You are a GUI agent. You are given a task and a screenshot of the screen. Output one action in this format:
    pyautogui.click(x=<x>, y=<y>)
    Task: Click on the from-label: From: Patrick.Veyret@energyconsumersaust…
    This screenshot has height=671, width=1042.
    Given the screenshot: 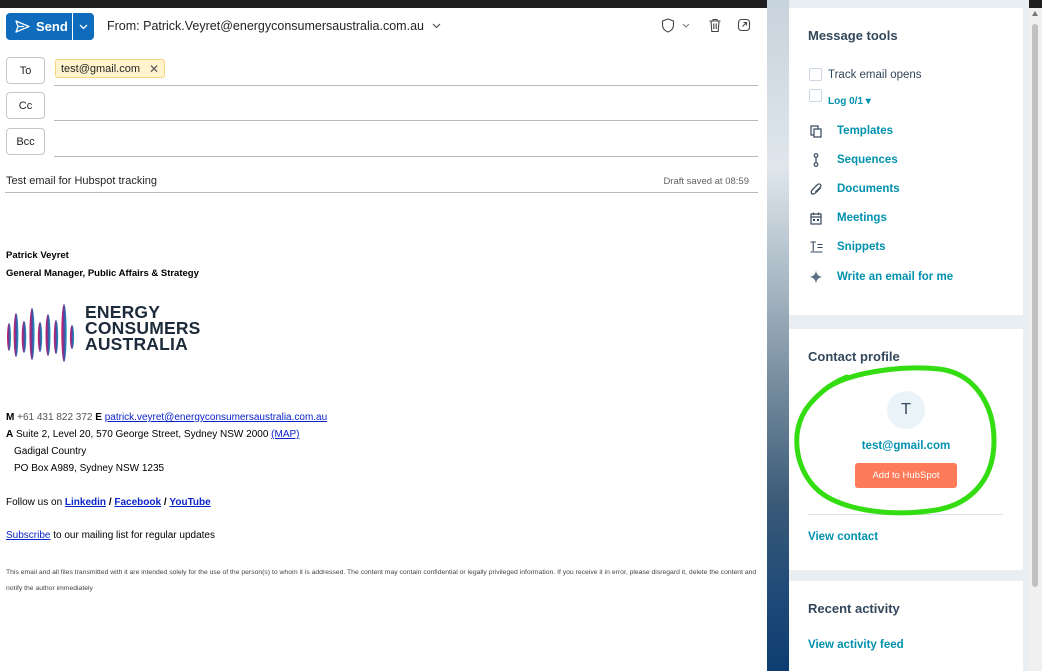 What is the action you would take?
    pyautogui.click(x=265, y=26)
    